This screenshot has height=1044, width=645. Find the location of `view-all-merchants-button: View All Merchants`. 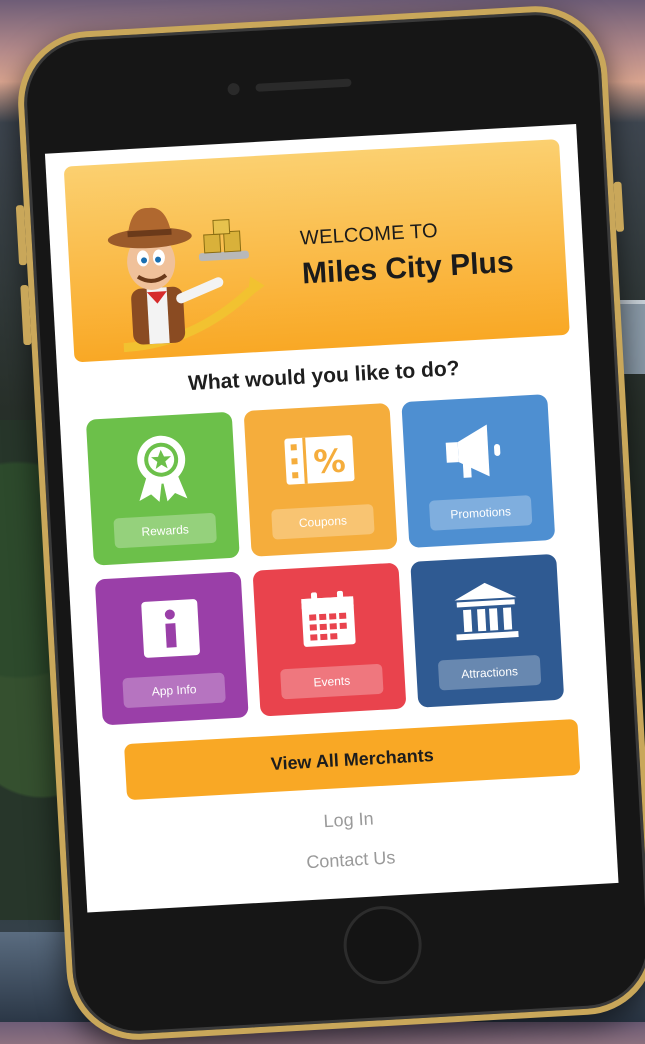

view-all-merchants-button: View All Merchants is located at coordinates (352, 759).